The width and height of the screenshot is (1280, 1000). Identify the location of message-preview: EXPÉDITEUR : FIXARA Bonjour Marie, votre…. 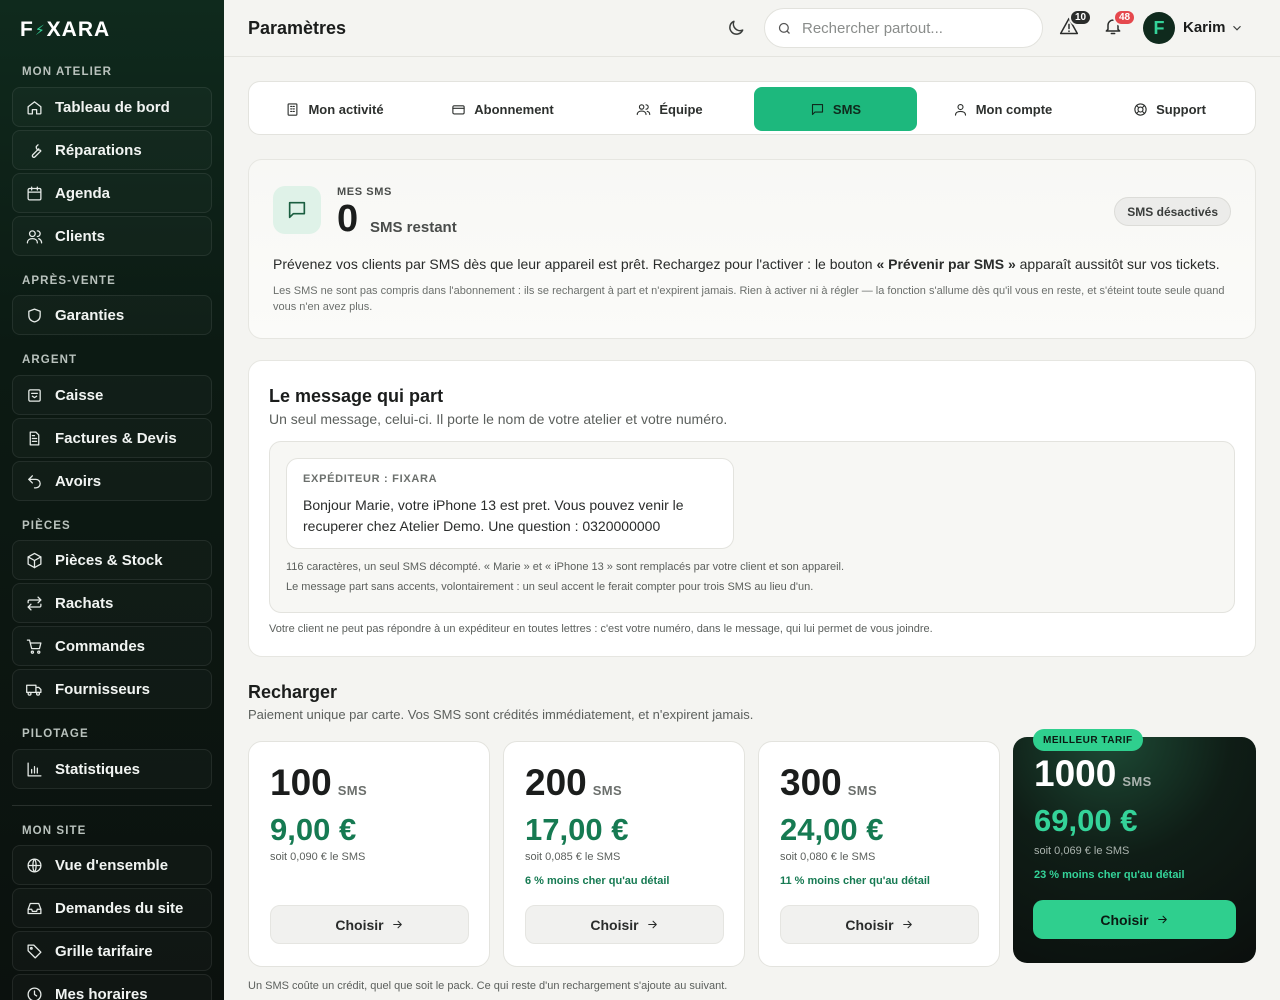
(752, 527).